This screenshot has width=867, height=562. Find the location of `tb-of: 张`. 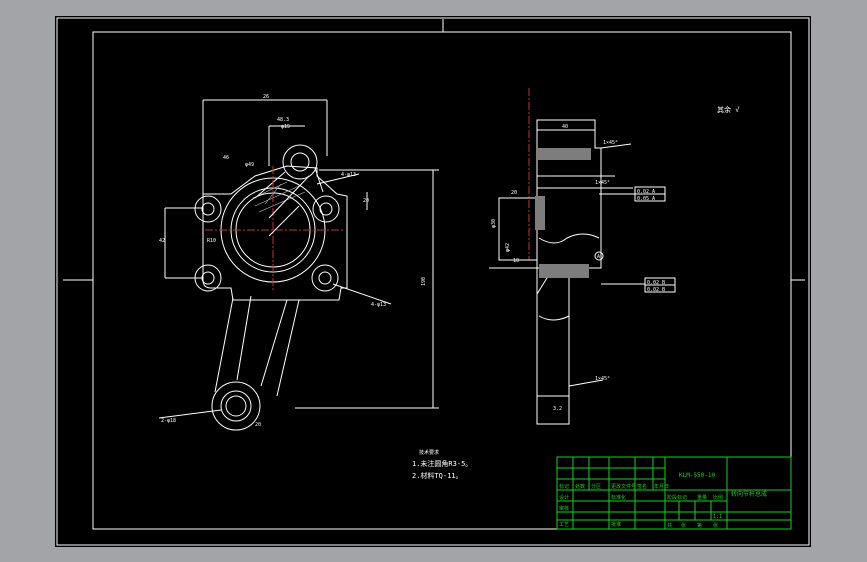

tb-of: 张 is located at coordinates (683, 525).